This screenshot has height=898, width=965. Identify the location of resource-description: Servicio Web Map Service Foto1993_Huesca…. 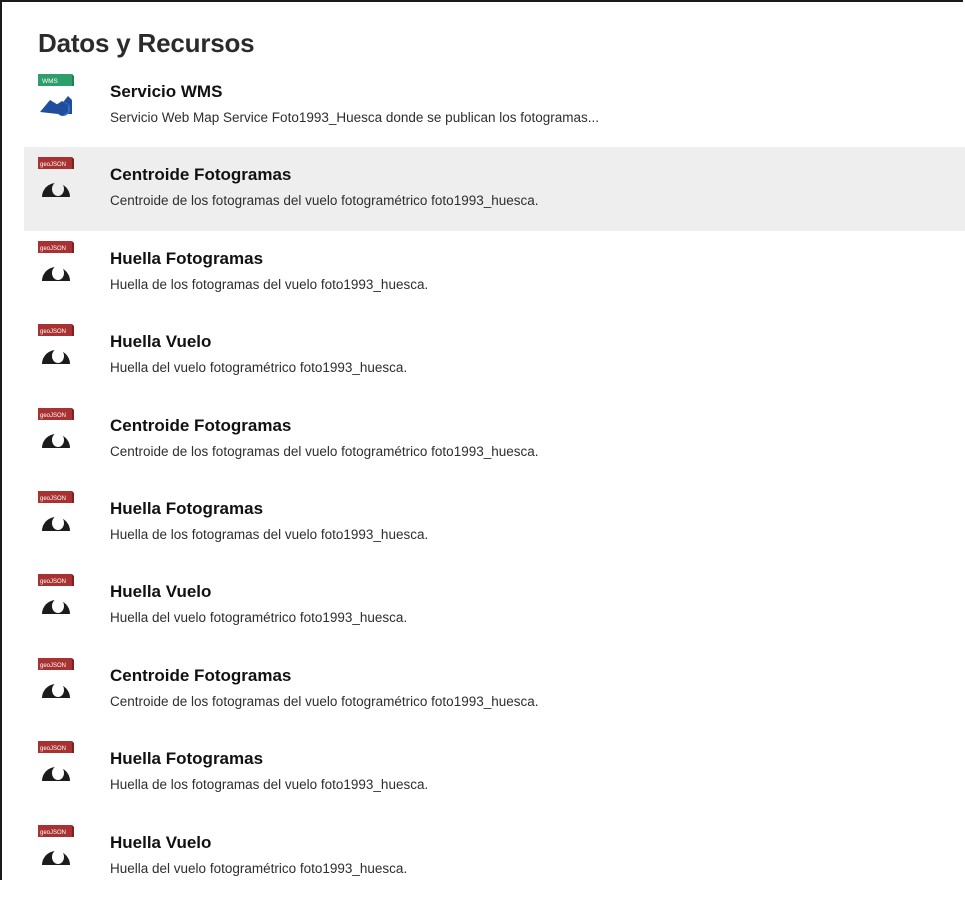
(355, 117).